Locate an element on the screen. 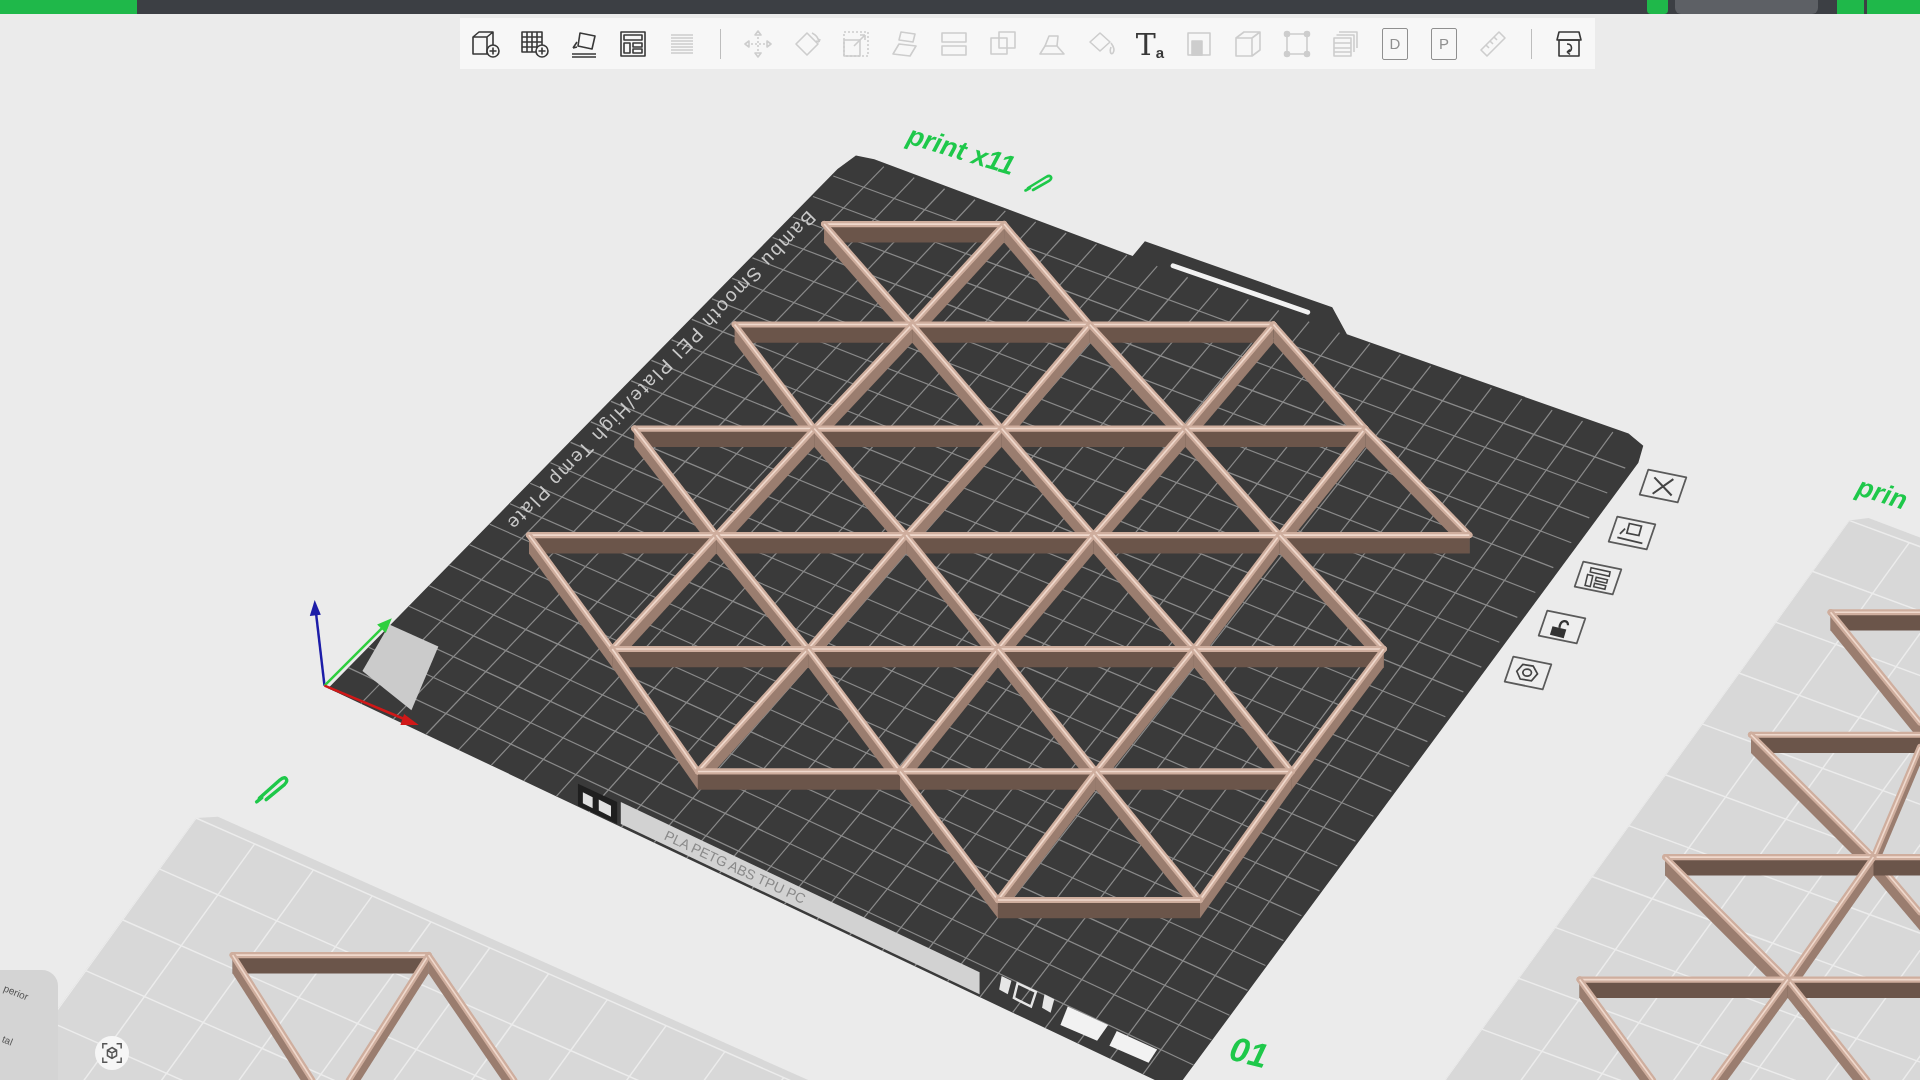  filament-types-text: PLA PETG ABS TPU PC is located at coordinates (735, 867).